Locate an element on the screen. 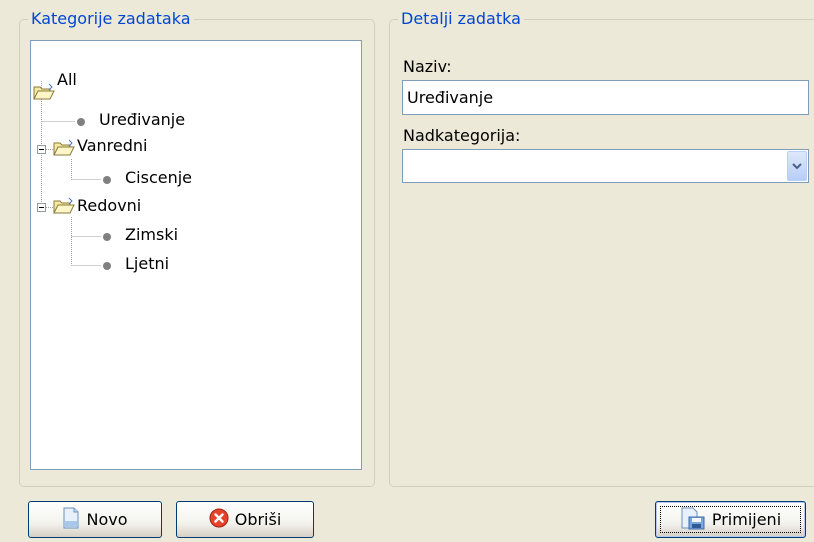 This screenshot has width=814, height=542. new-button-label: Novo is located at coordinates (107, 519).